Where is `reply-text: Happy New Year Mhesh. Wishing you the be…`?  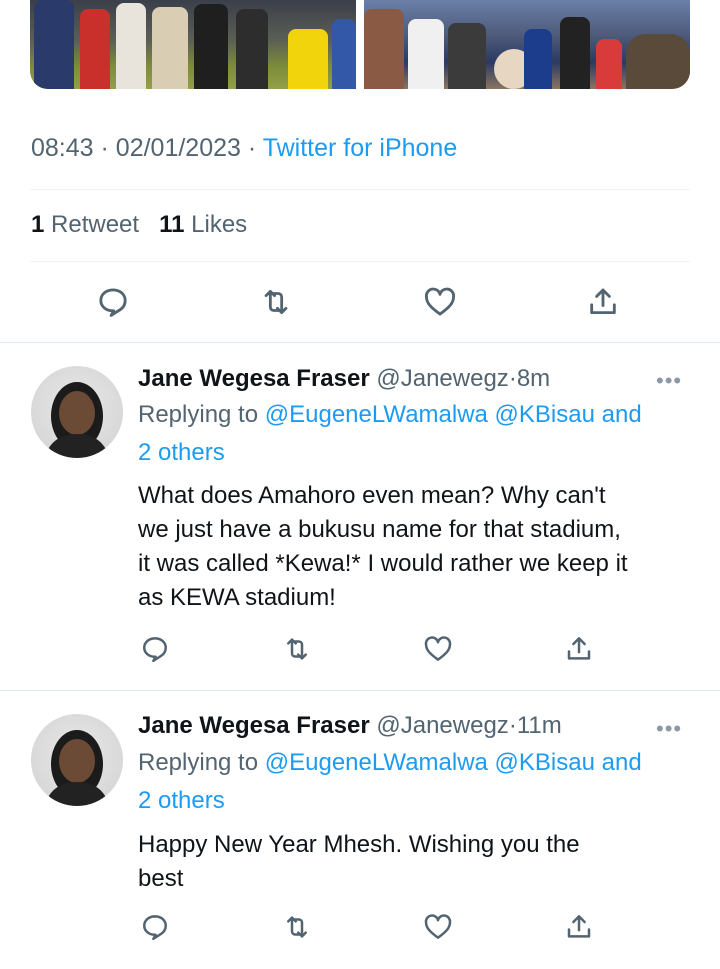 reply-text: Happy New Year Mhesh. Wishing you the be… is located at coordinates (418, 862).